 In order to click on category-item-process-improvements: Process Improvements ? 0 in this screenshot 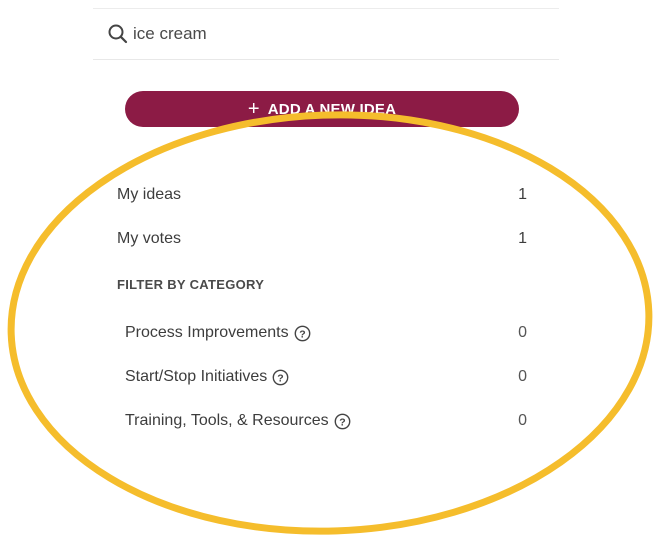, I will do `click(326, 333)`.